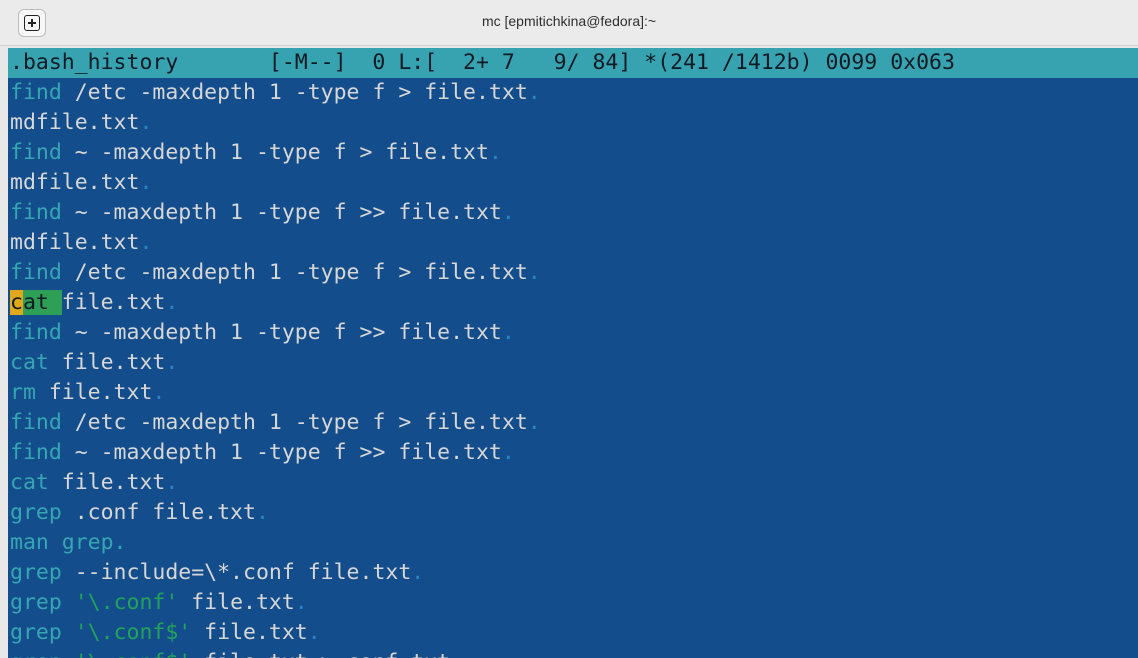 This screenshot has height=658, width=1138. I want to click on editor-token: '\.conf', so click(126, 602).